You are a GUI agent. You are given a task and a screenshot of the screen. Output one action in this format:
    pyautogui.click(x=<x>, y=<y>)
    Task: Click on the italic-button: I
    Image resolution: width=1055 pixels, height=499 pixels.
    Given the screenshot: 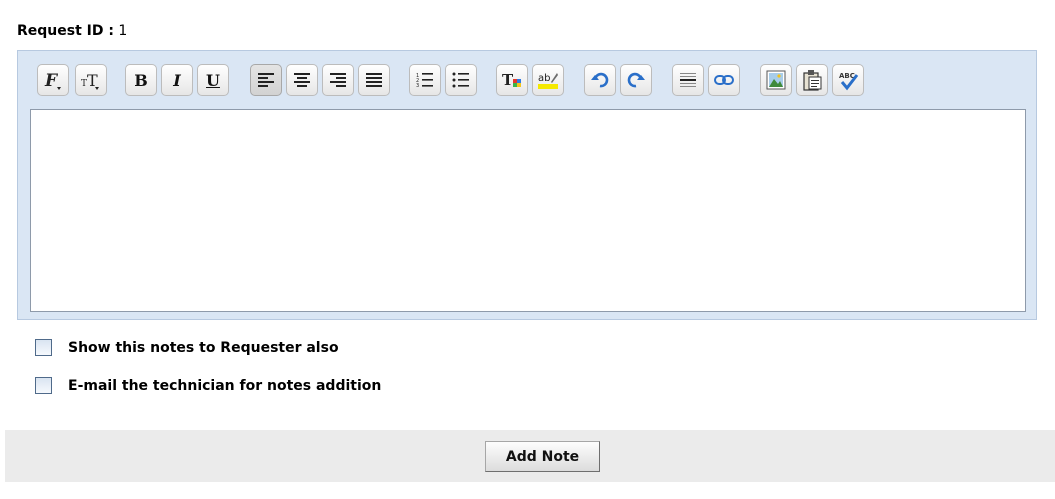 What is the action you would take?
    pyautogui.click(x=177, y=80)
    